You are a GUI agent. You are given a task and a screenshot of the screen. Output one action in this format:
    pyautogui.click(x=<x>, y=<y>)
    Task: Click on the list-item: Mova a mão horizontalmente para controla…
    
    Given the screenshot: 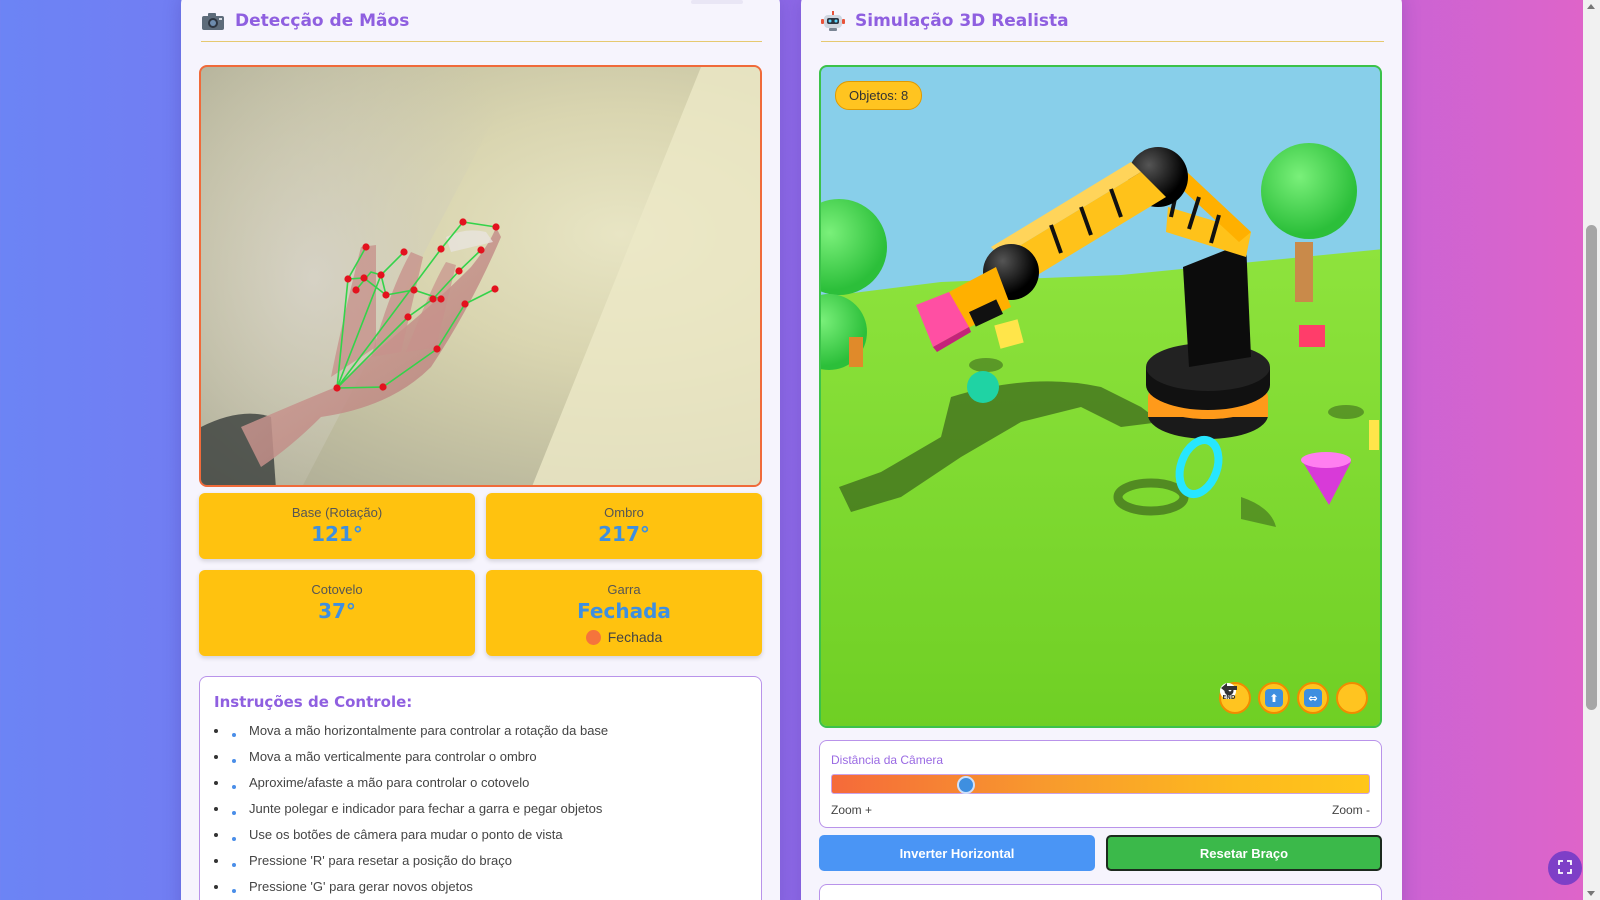 What is the action you would take?
    pyautogui.click(x=480, y=734)
    